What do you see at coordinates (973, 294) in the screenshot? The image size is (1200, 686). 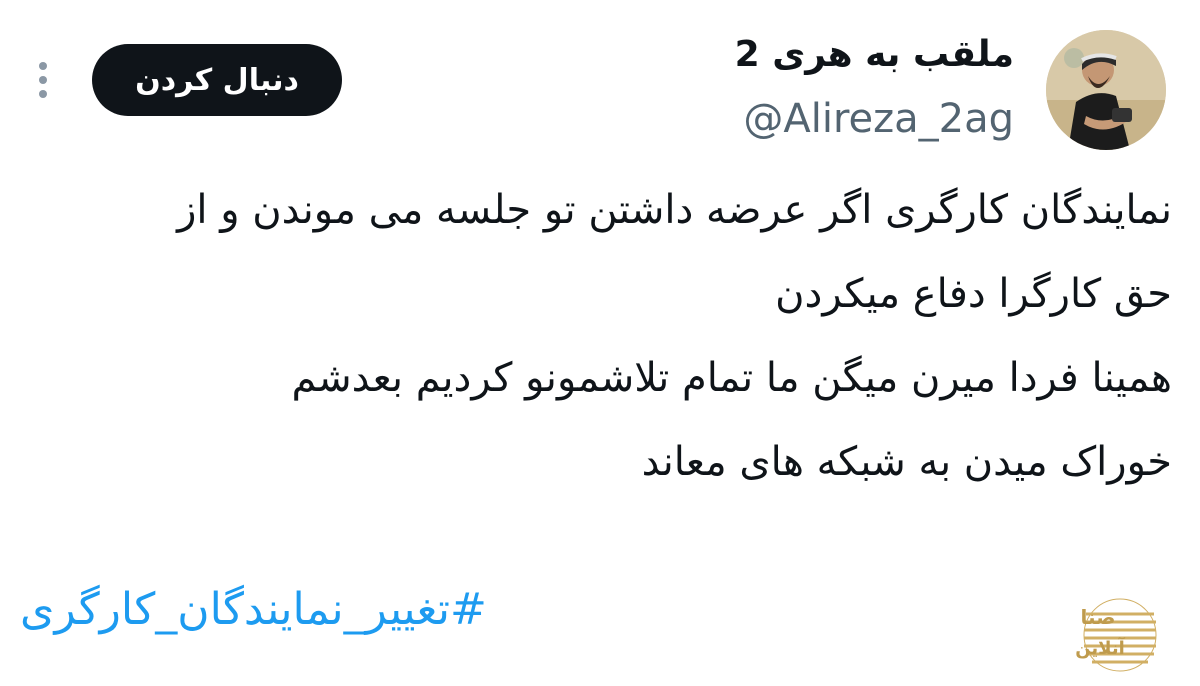 I see `tweet-line: حق کارگرا دفاع میکردن` at bounding box center [973, 294].